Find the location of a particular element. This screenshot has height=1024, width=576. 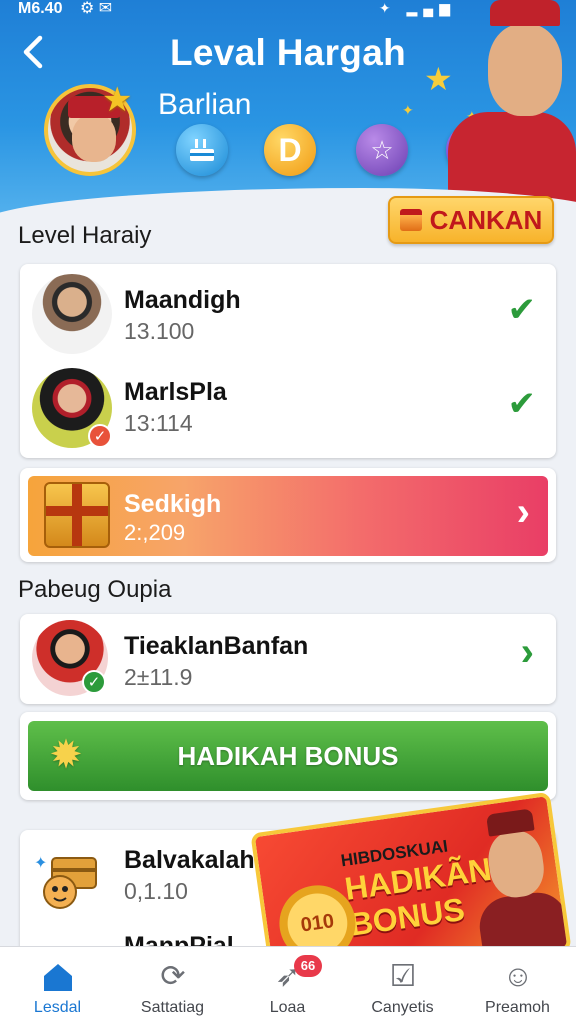

badge-gift-icon is located at coordinates (202, 150).